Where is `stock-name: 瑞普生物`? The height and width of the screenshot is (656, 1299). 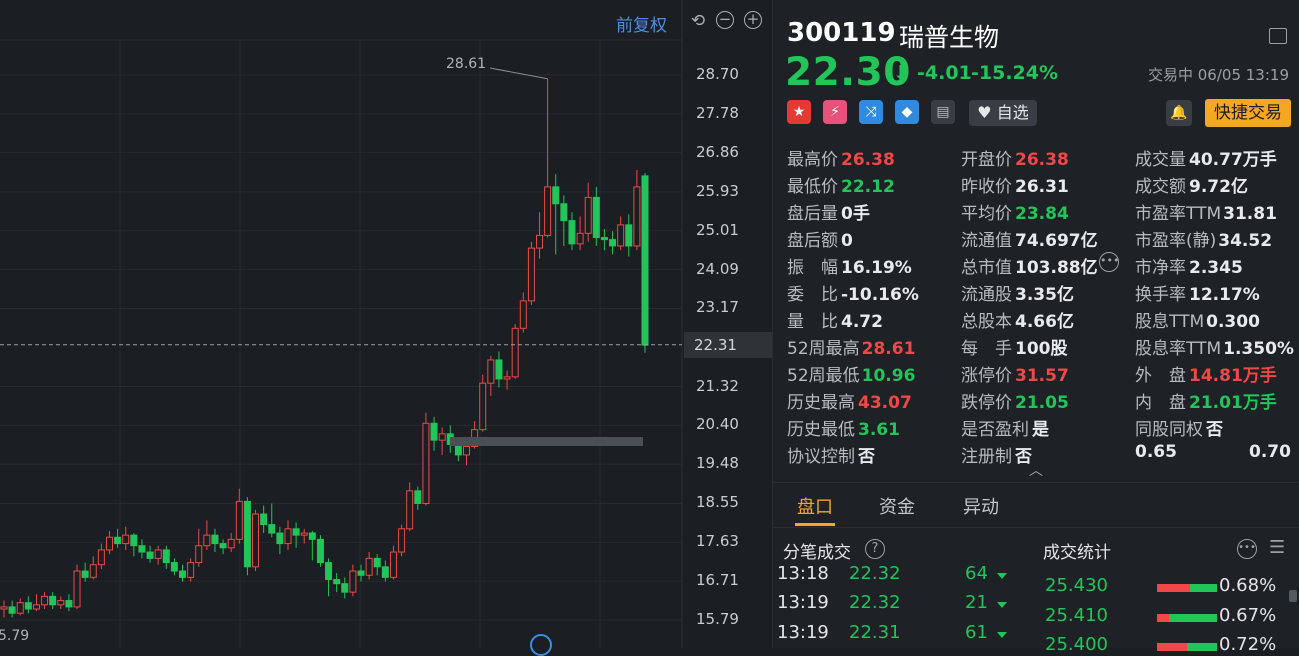
stock-name: 瑞普生物 is located at coordinates (949, 37).